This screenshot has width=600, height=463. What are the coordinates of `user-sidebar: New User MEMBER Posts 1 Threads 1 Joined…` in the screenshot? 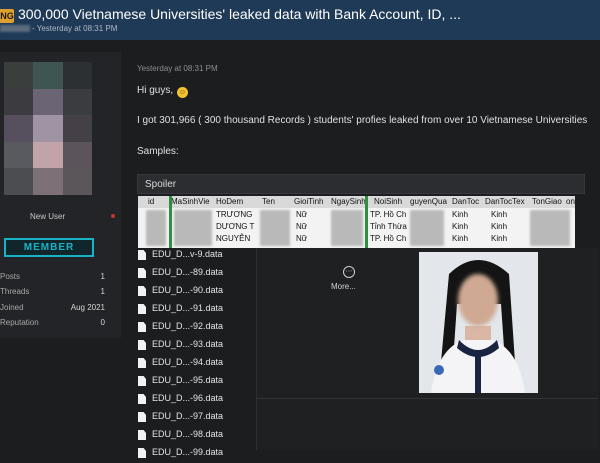 It's located at (60, 195).